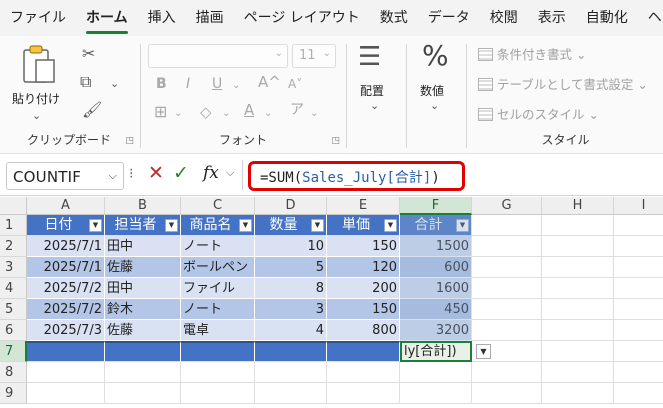  Describe the element at coordinates (363, 330) in the screenshot. I see `table-cell: 800` at that location.